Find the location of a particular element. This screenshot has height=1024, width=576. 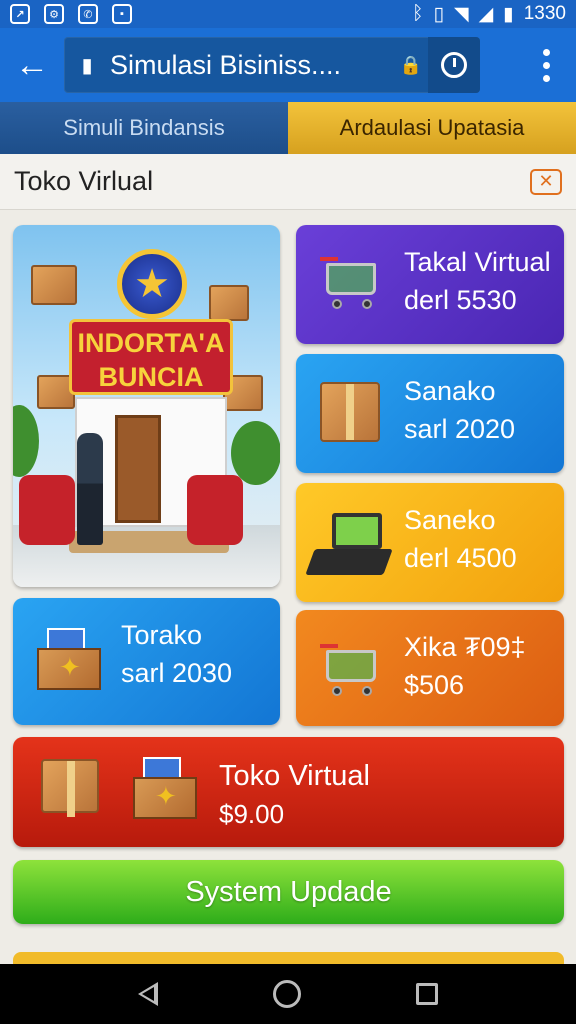

product-card-sanako: Sanako sarl 2020 is located at coordinates (430, 413).